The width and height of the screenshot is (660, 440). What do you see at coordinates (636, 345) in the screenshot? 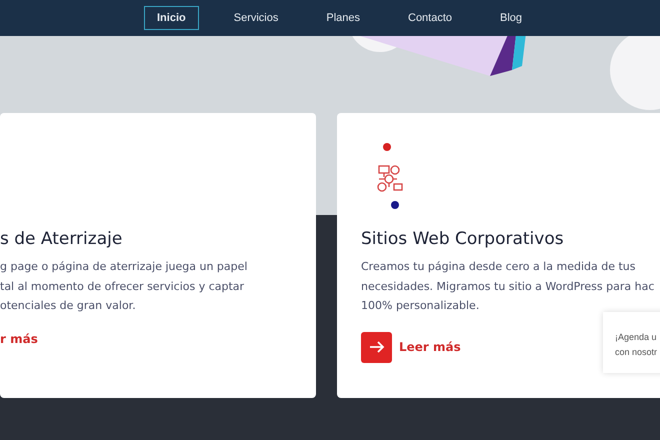
I see `popup-text: ¡Agenda u con nosotr` at bounding box center [636, 345].